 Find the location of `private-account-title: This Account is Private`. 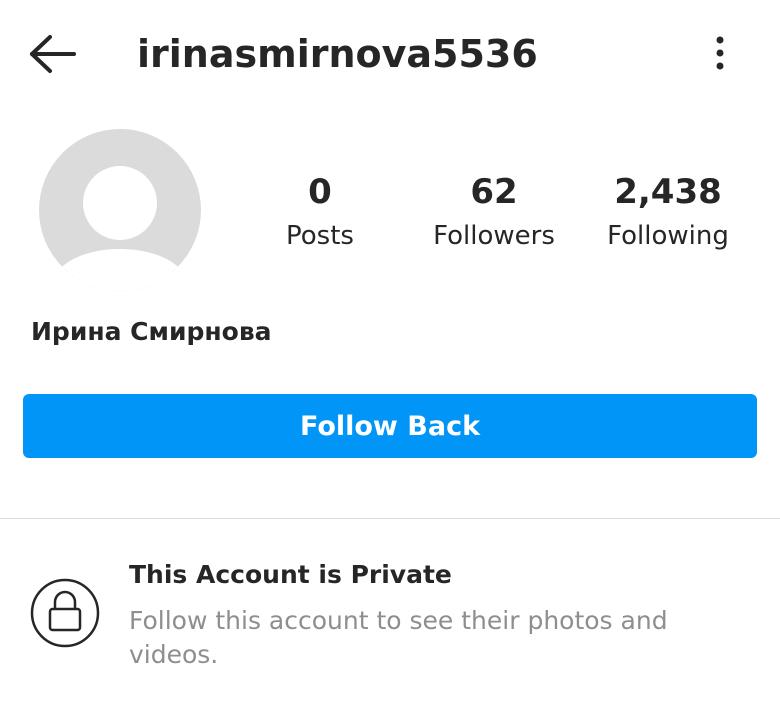

private-account-title: This Account is Private is located at coordinates (290, 574).